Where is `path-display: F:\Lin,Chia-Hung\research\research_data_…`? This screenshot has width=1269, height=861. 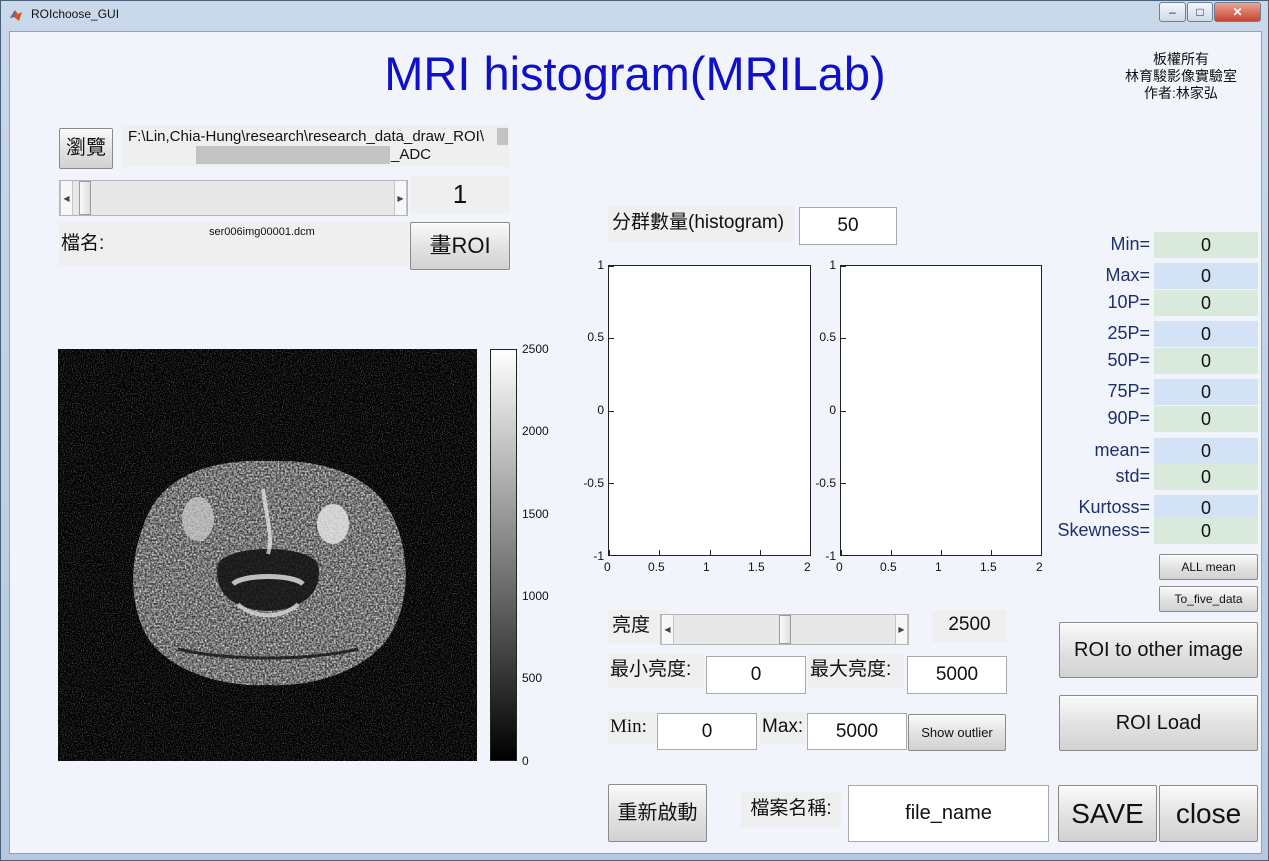 path-display: F:\Lin,Chia-Hung\research\research_data_… is located at coordinates (315, 146).